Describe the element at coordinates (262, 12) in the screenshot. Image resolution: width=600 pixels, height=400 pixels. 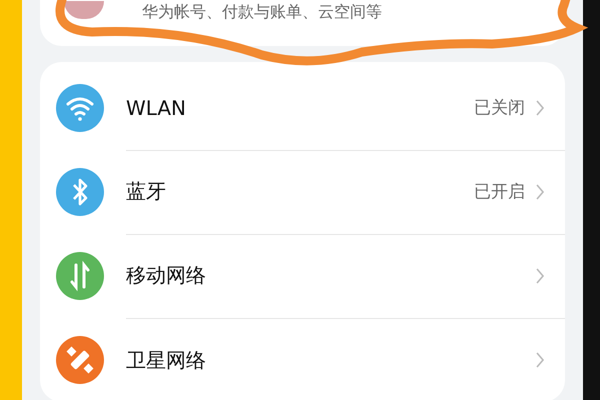
I see `account-subtitle: 华为帐号、付款与账单、云空间等` at that location.